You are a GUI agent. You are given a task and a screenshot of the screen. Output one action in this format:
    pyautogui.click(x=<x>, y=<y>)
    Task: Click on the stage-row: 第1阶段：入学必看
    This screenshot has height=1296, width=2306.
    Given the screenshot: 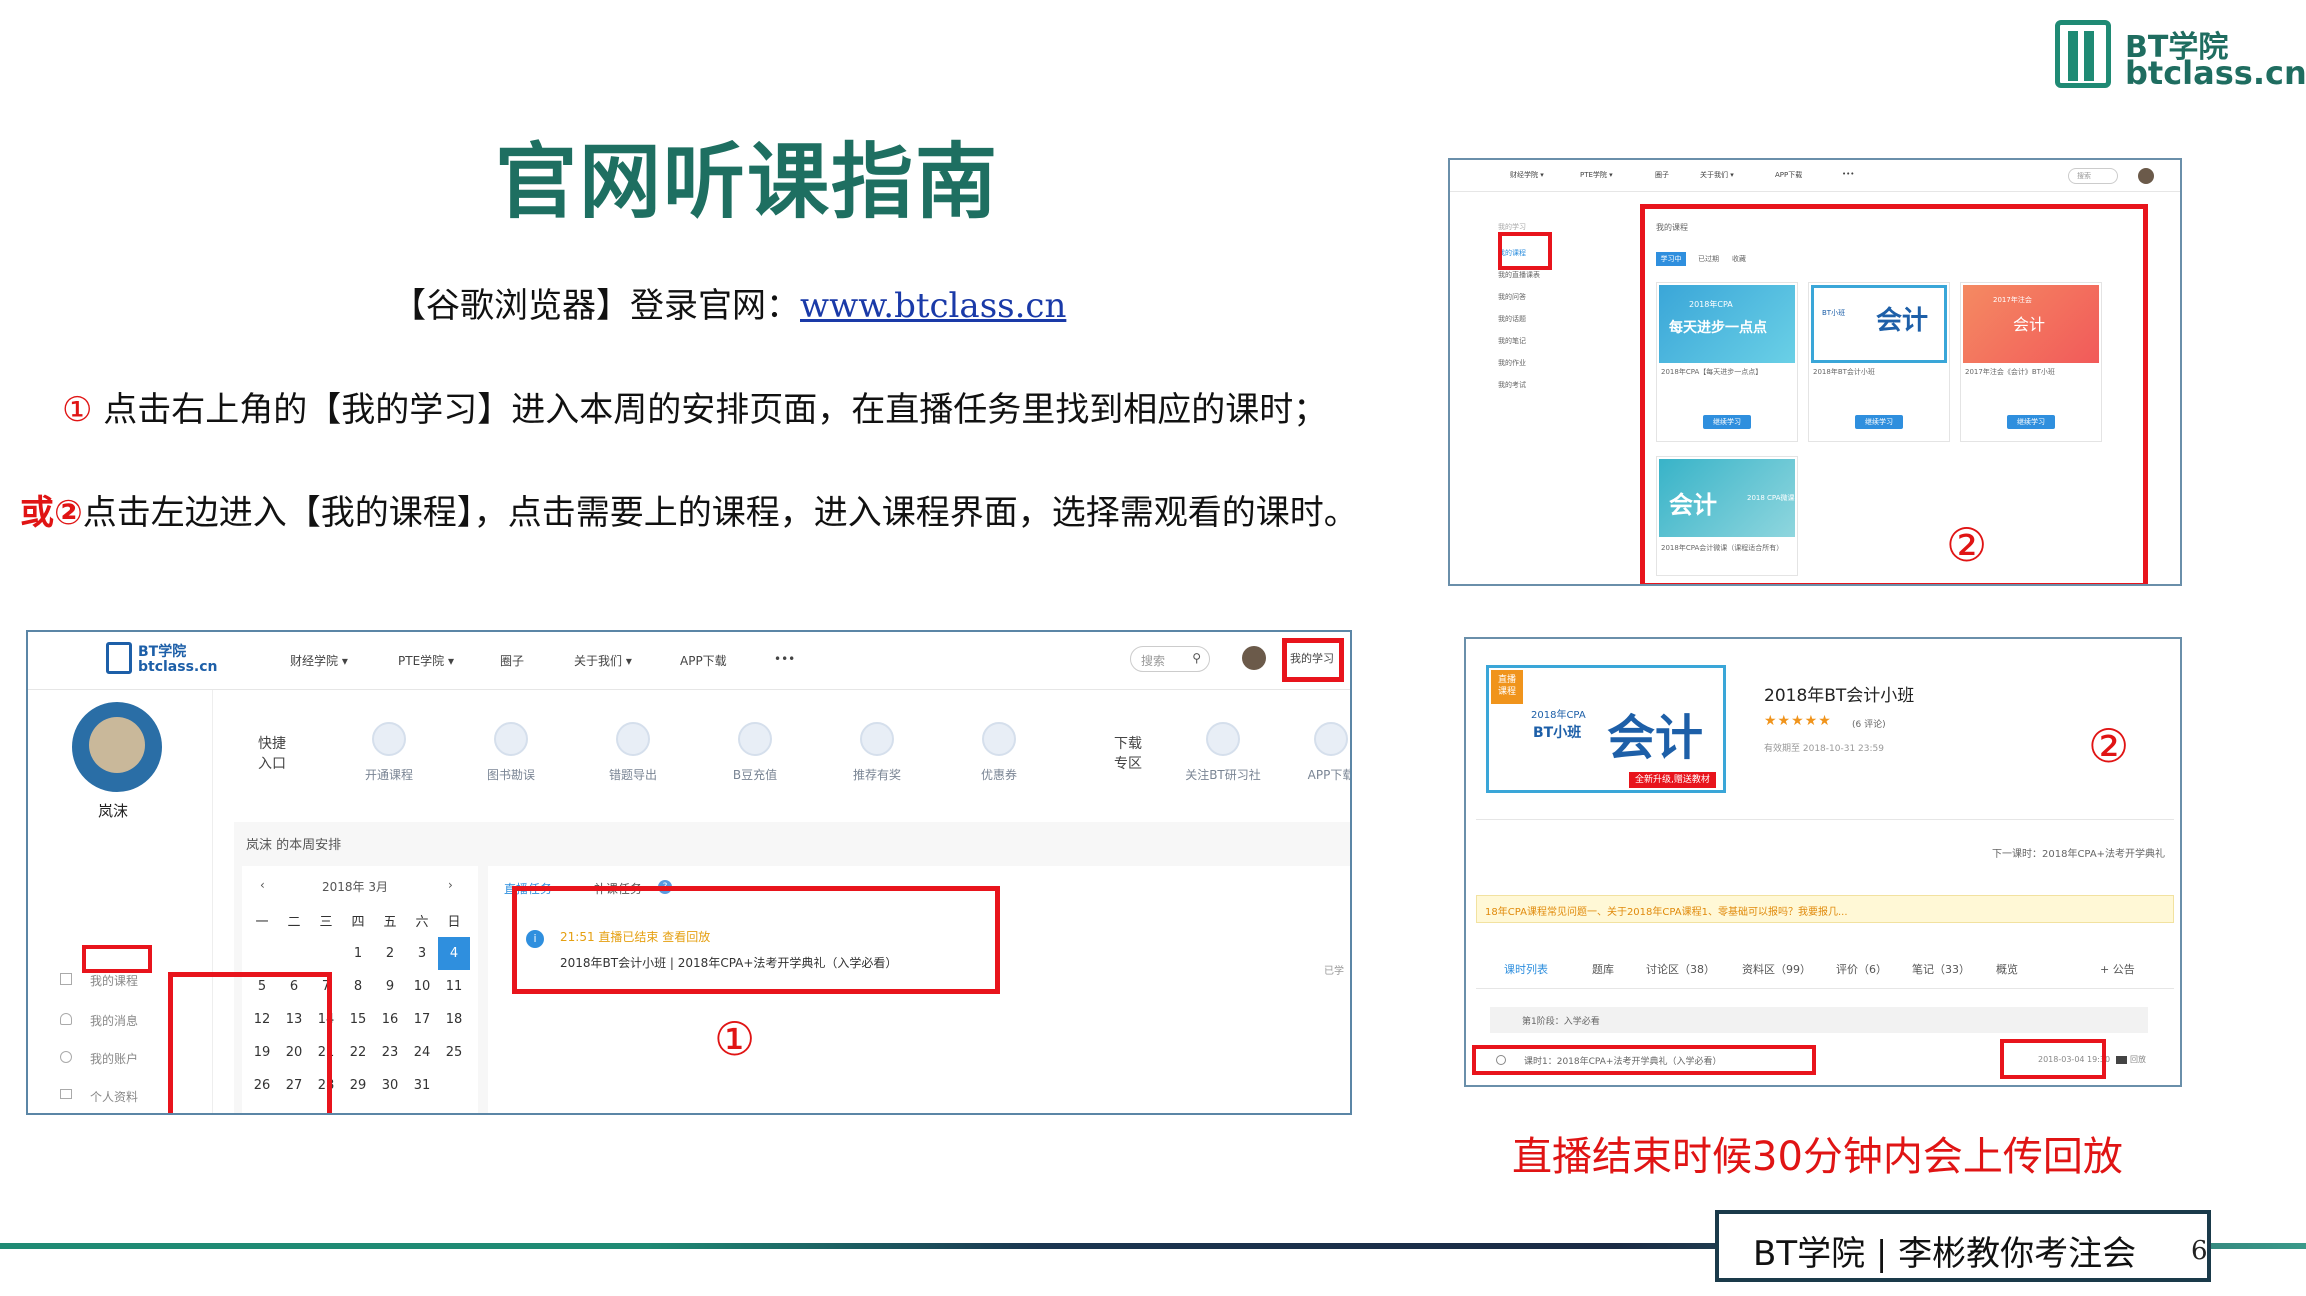 What is the action you would take?
    pyautogui.click(x=1819, y=1020)
    